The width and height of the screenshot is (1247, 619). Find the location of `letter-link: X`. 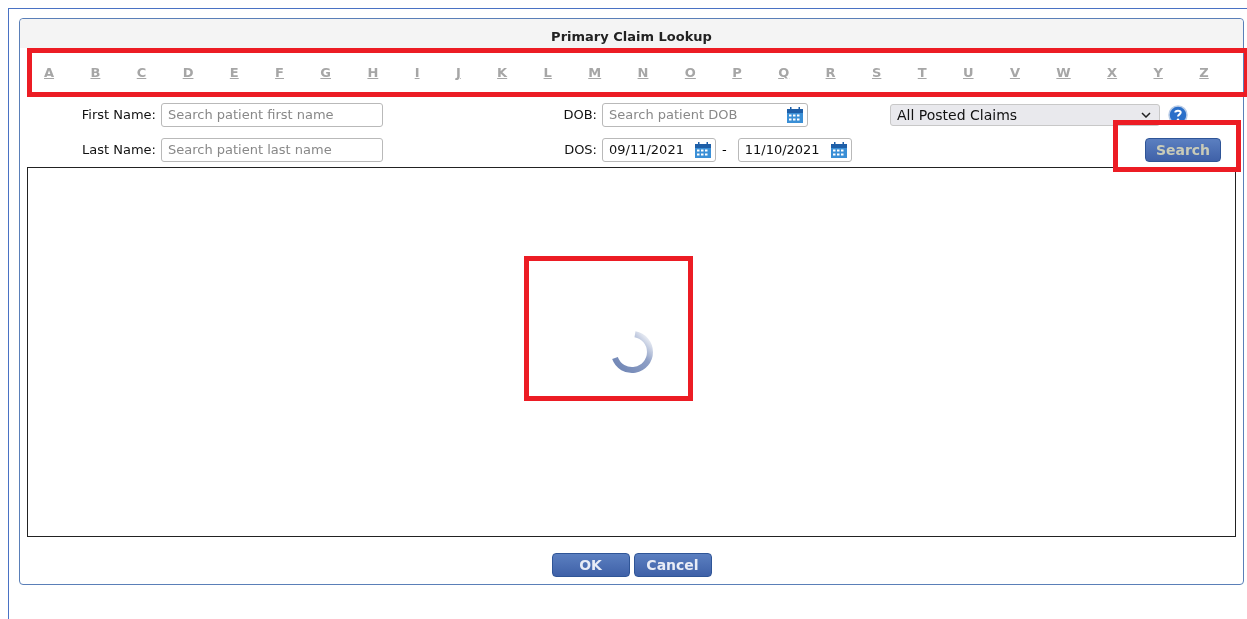

letter-link: X is located at coordinates (1112, 72).